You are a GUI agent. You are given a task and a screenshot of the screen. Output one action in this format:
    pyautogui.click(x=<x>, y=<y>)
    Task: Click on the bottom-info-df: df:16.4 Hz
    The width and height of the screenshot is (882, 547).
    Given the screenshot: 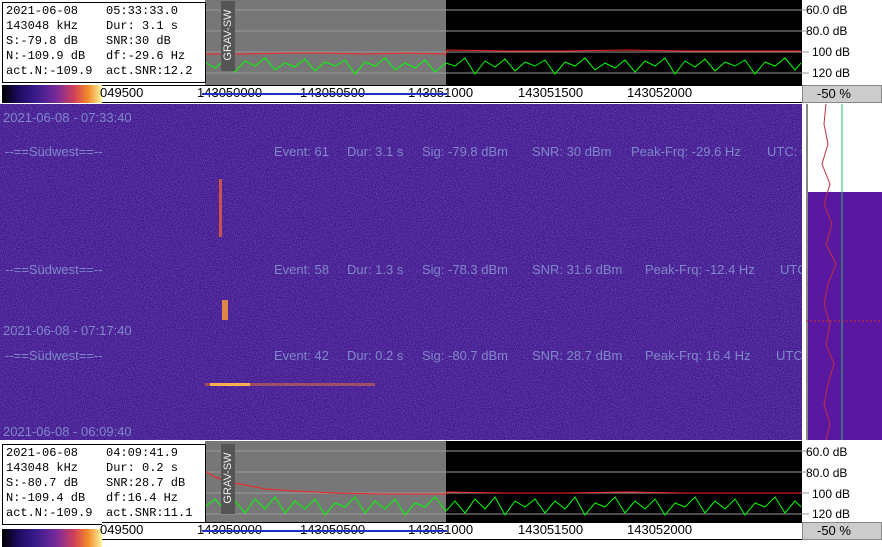 What is the action you would take?
    pyautogui.click(x=142, y=498)
    